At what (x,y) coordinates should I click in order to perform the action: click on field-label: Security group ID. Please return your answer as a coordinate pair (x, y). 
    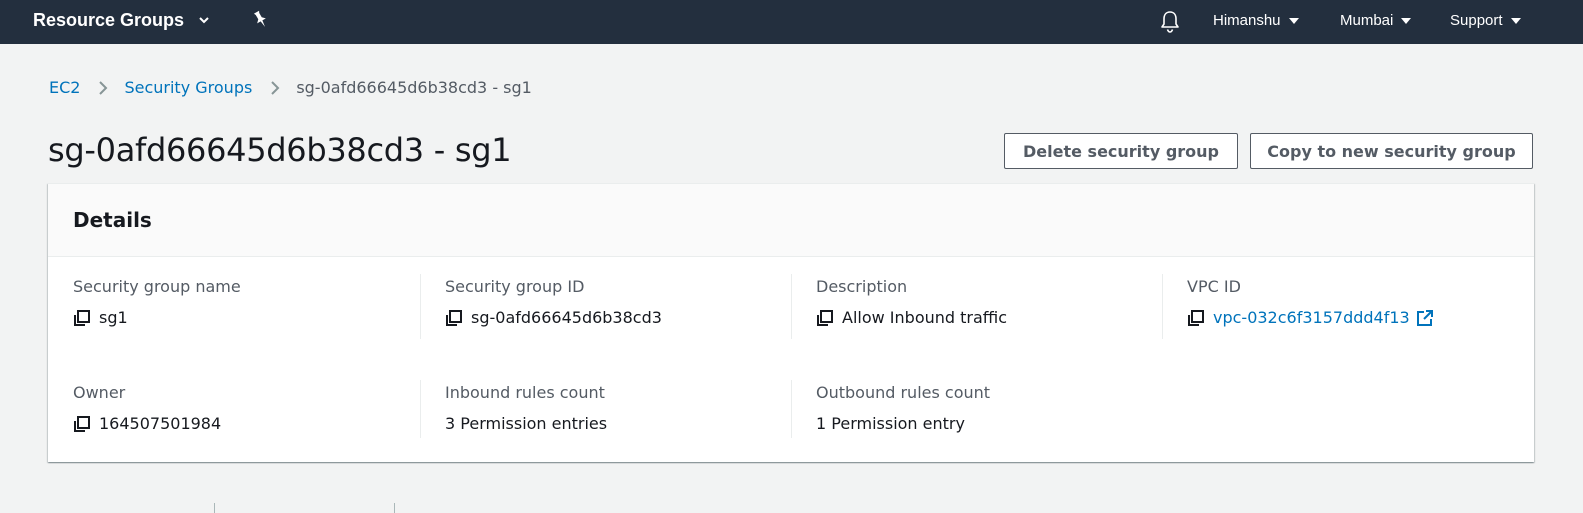
    Looking at the image, I should click on (515, 286).